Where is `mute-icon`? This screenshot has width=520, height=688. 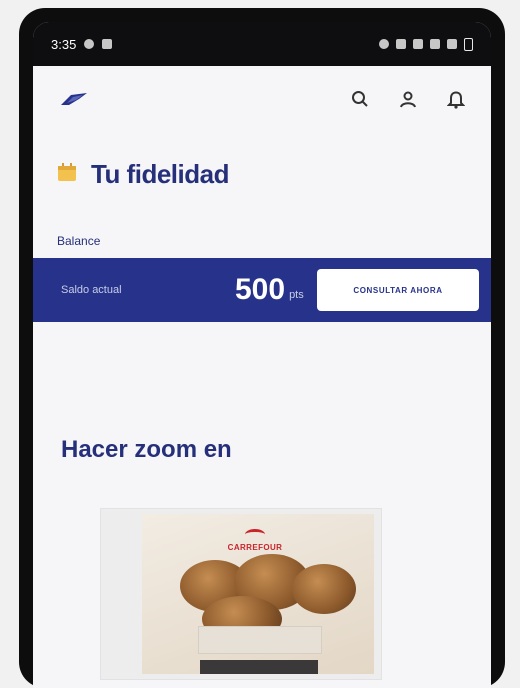 mute-icon is located at coordinates (401, 44).